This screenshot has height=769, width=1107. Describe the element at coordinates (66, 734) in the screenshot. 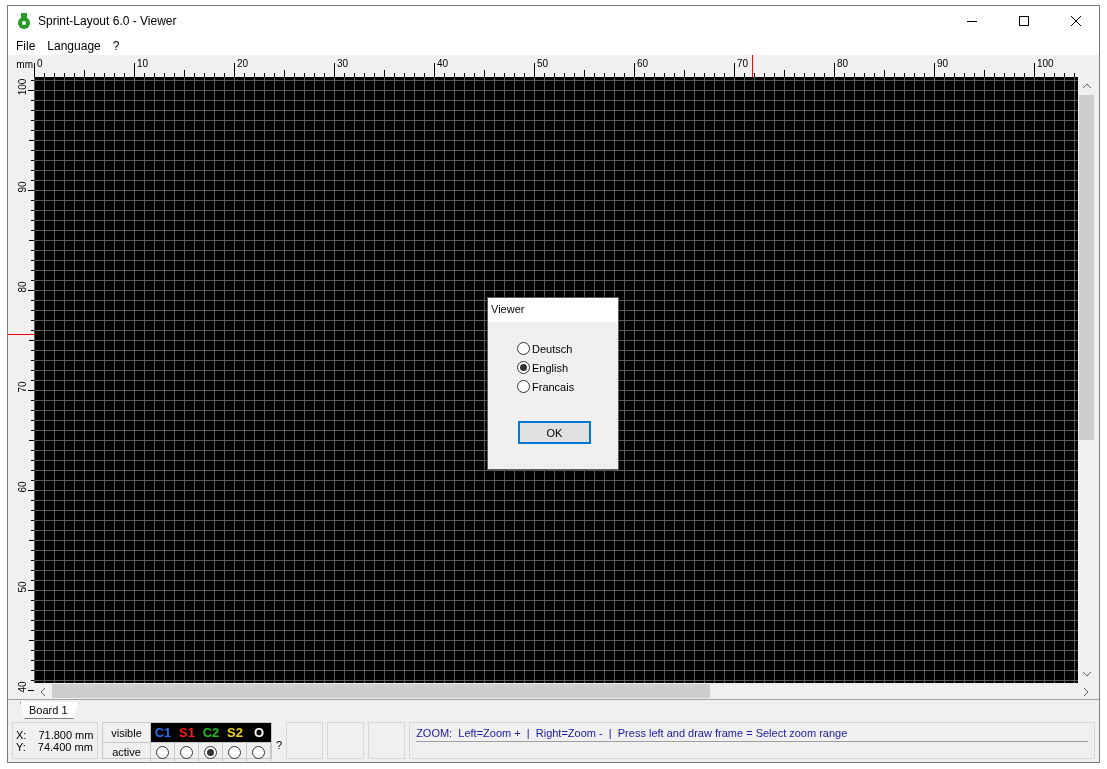

I see `x-coordinate: 71.800 mm` at that location.